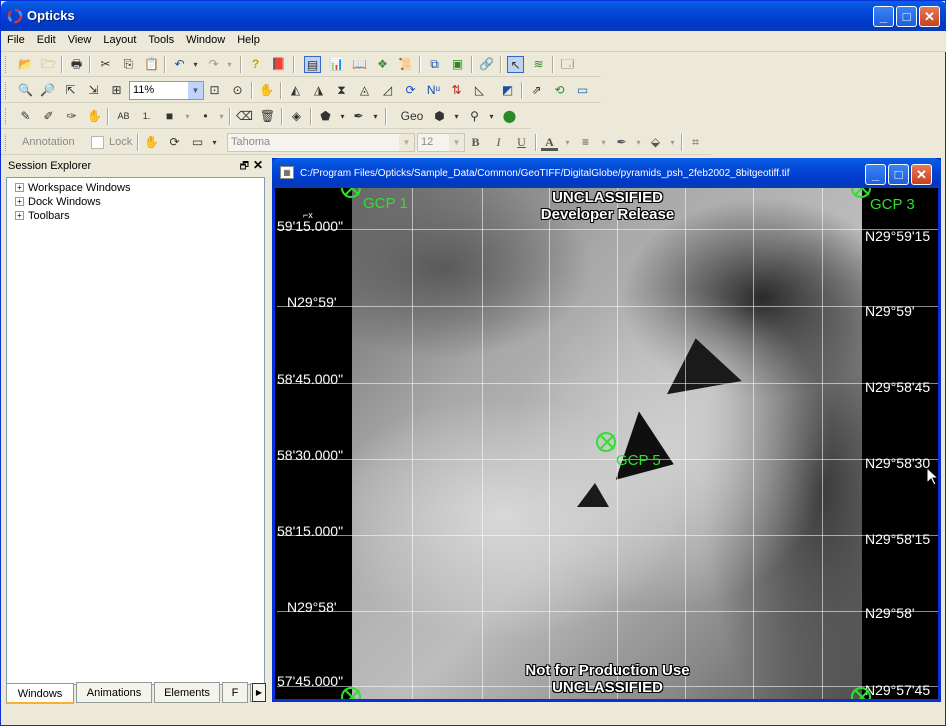 The width and height of the screenshot is (946, 726). I want to click on print-icon: 🖶, so click(76, 64).